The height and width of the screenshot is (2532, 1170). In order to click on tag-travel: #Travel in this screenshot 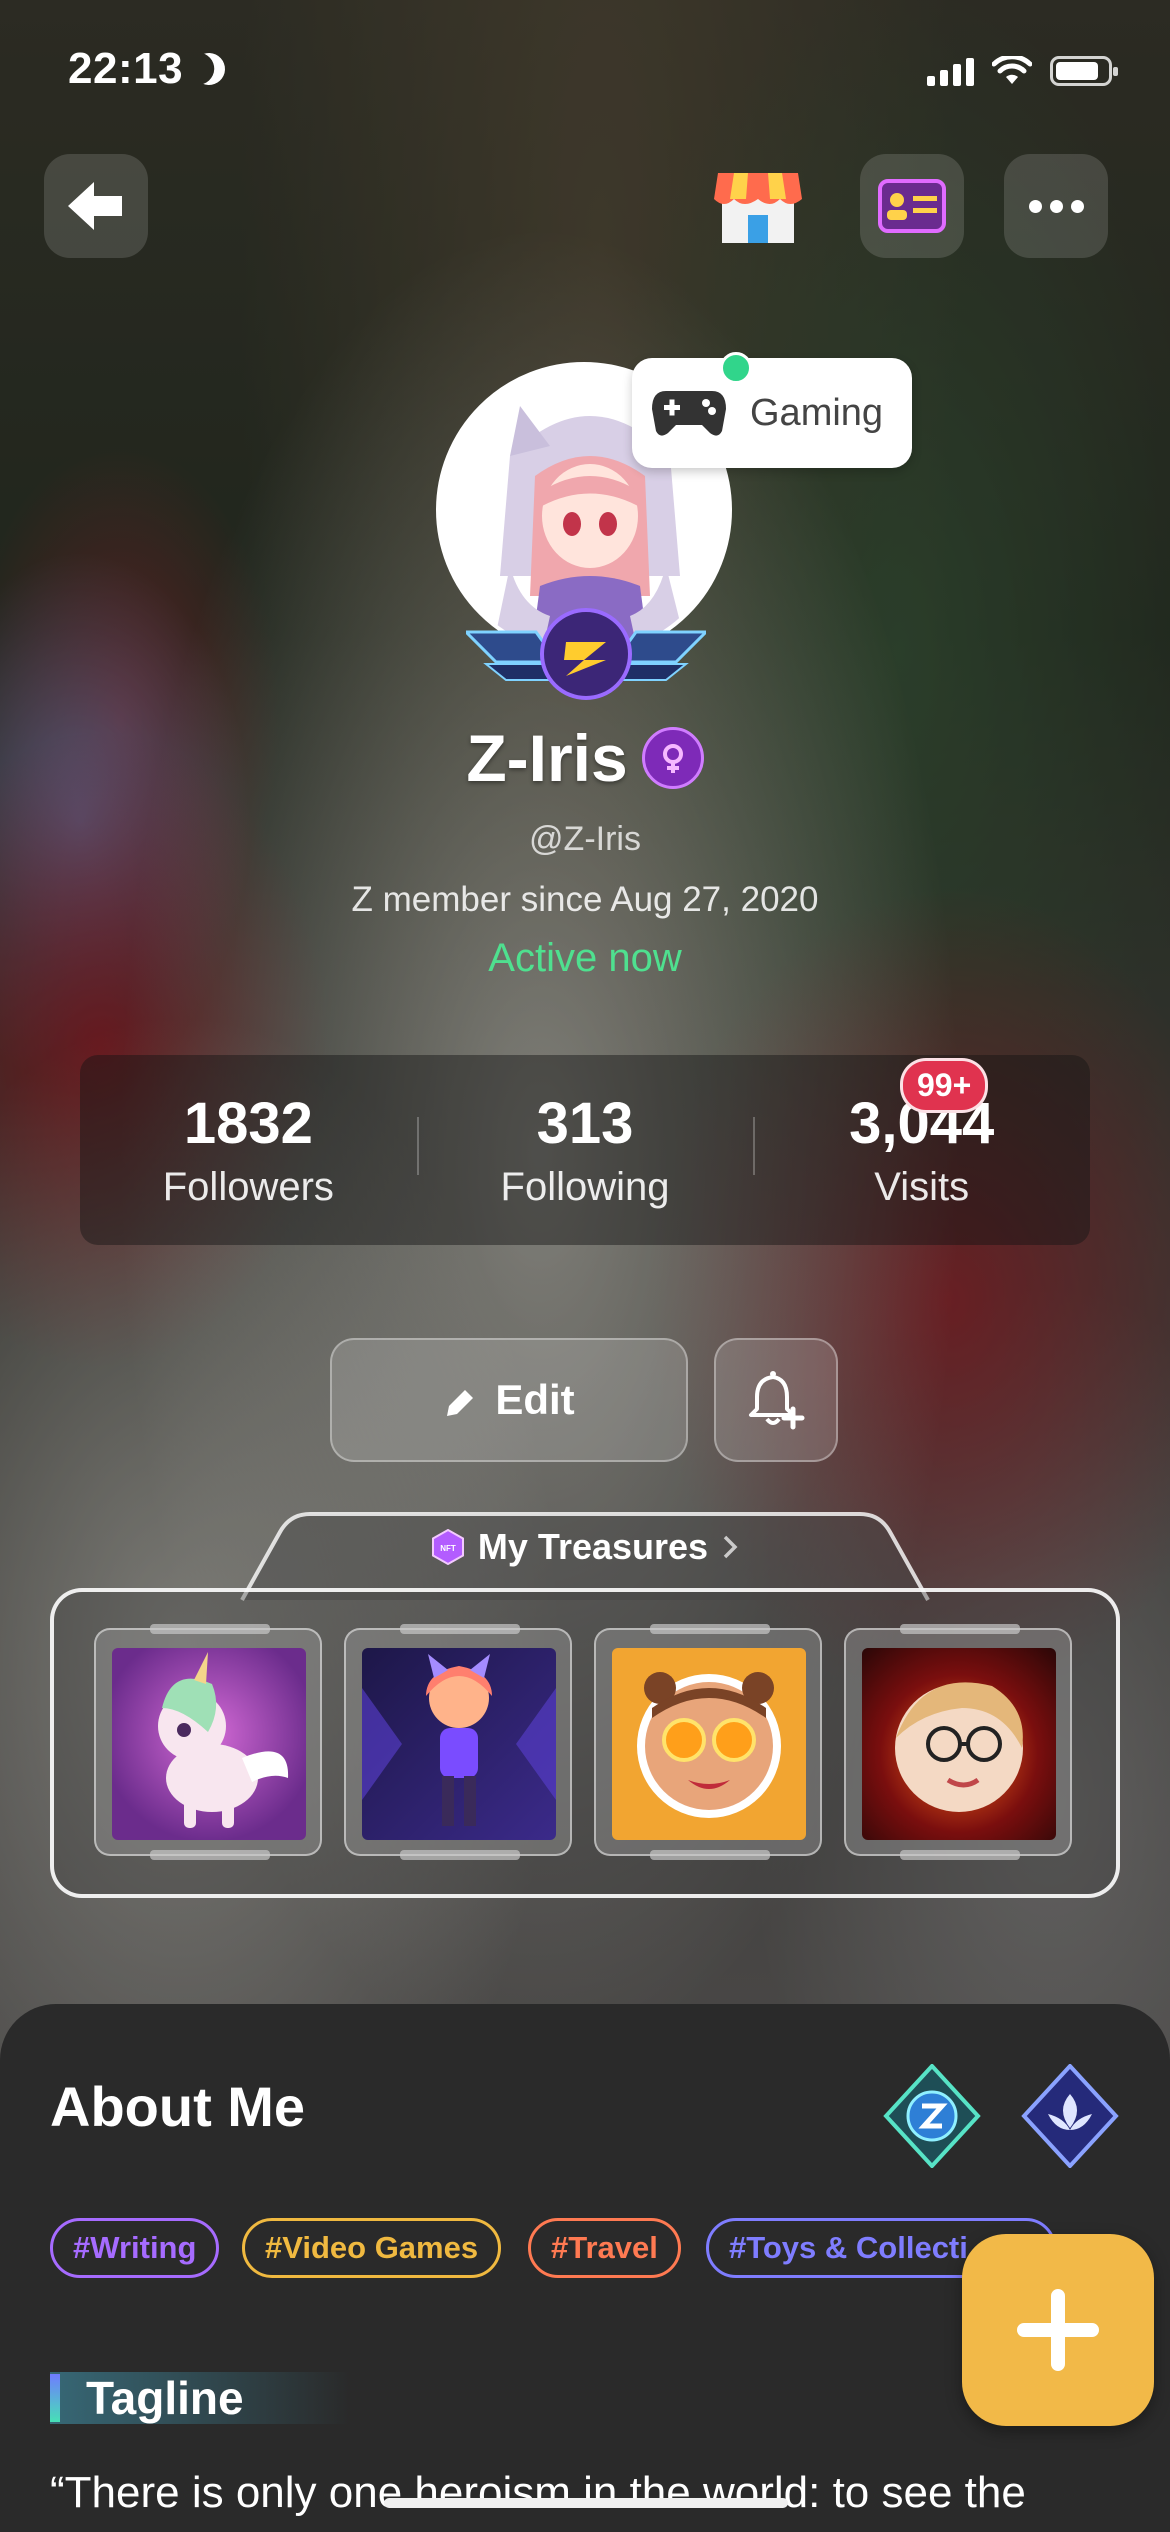, I will do `click(604, 2248)`.